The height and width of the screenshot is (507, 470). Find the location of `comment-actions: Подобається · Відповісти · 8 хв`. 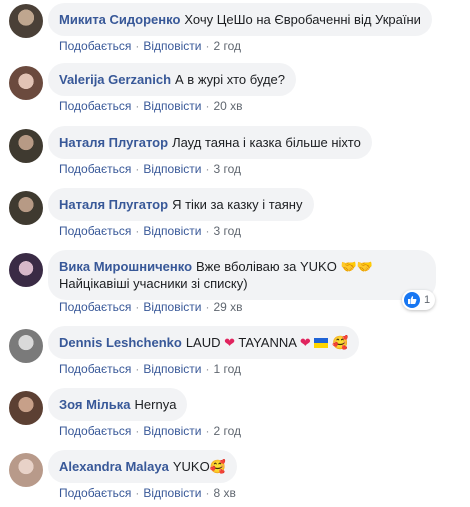

comment-actions: Подобається · Відповісти · 8 хв is located at coordinates (147, 493).